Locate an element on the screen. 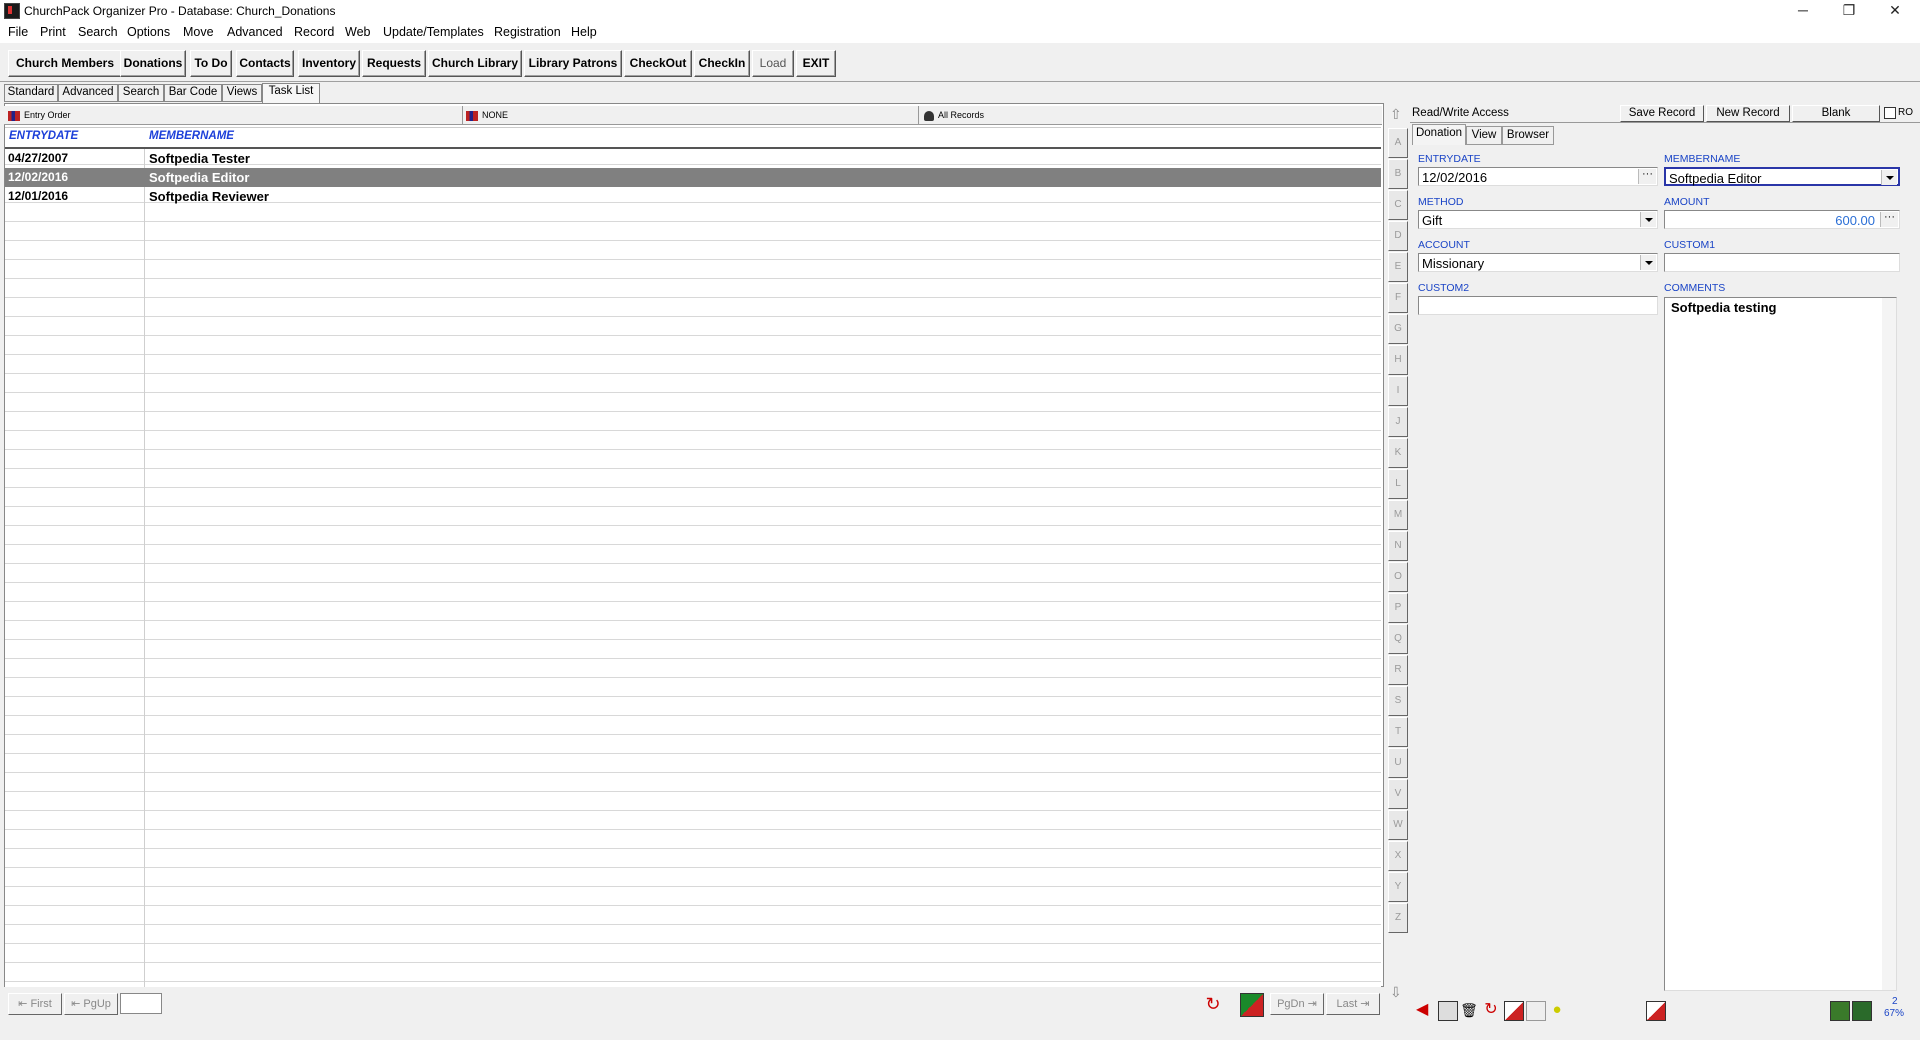  menu-options: Options is located at coordinates (148, 32).